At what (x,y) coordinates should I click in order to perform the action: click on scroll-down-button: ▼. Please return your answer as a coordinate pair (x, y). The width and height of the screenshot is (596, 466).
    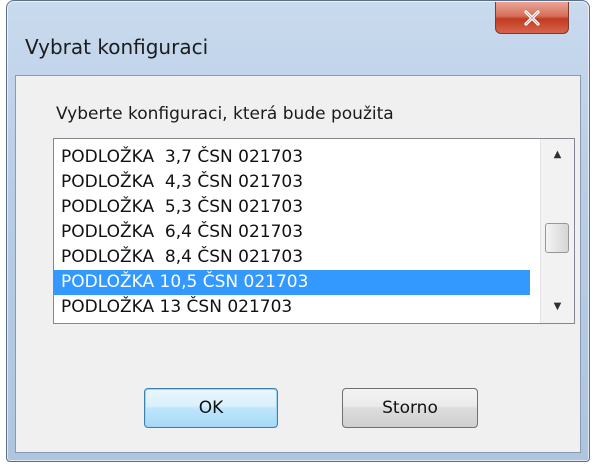
    Looking at the image, I should click on (557, 307).